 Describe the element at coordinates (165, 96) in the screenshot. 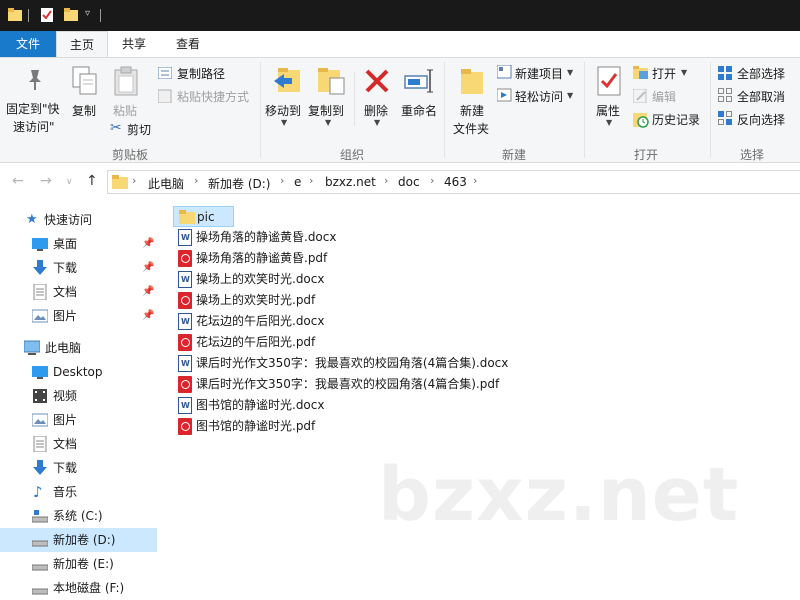

I see `paste-shortcut-icon` at that location.